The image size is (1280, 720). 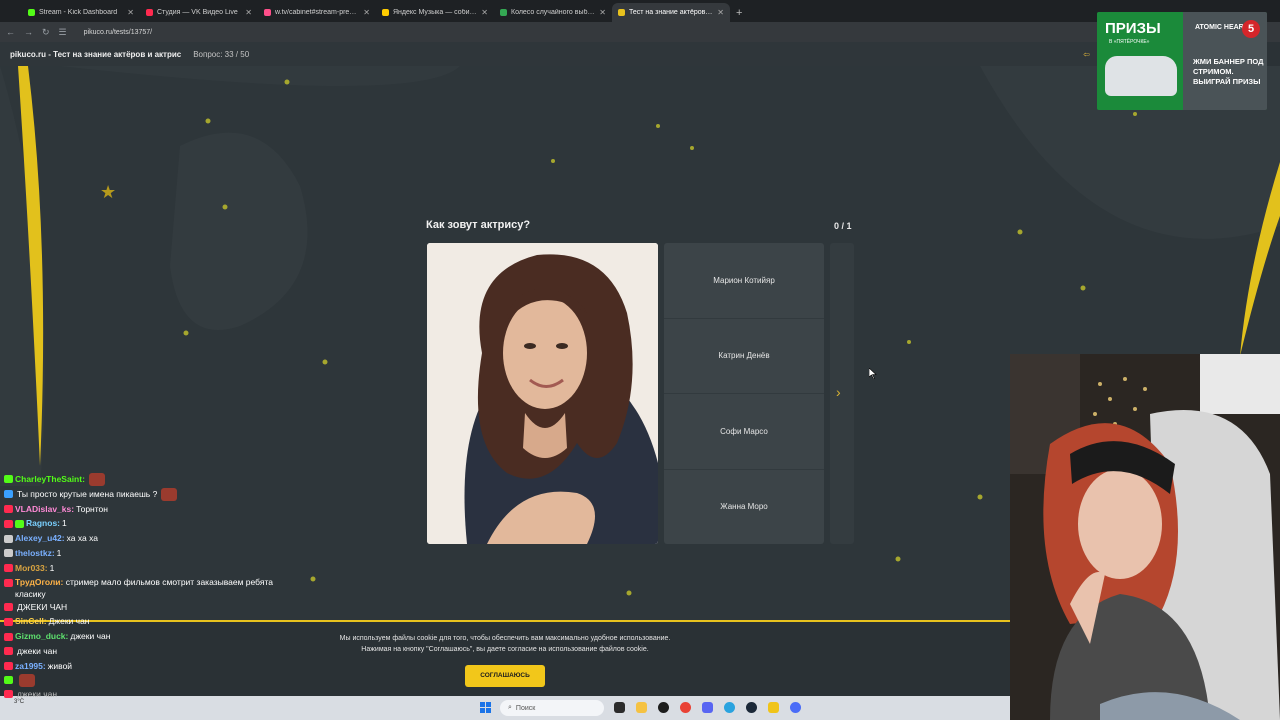 What do you see at coordinates (435, 12) in the screenshot?
I see `tab-yandex-music: Яндекс Музыка — собираем ✕` at bounding box center [435, 12].